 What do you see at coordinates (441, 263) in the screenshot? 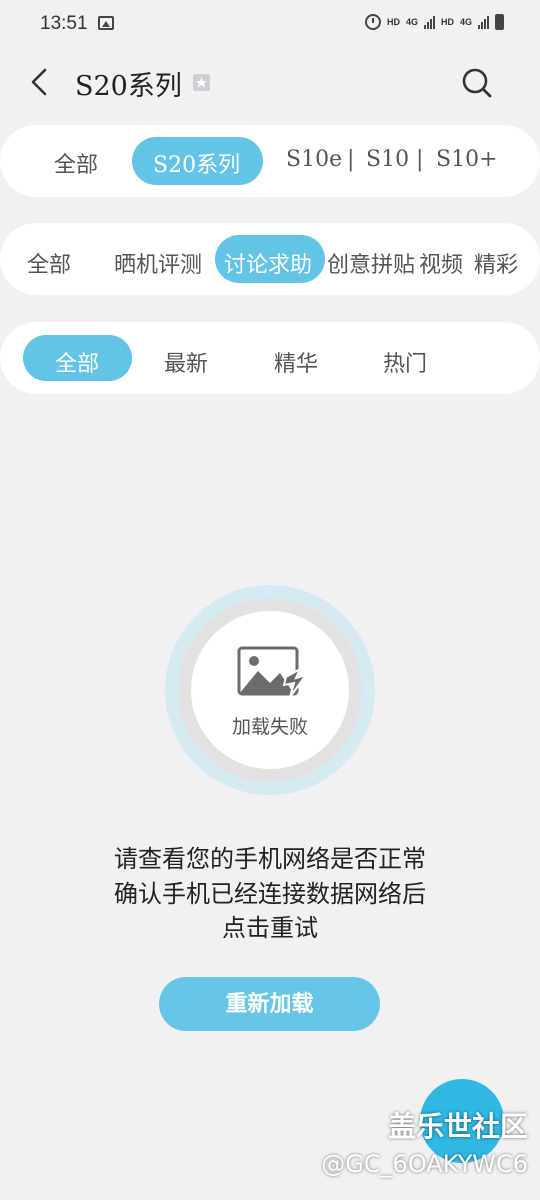
I see `category-tab-video: 视频` at bounding box center [441, 263].